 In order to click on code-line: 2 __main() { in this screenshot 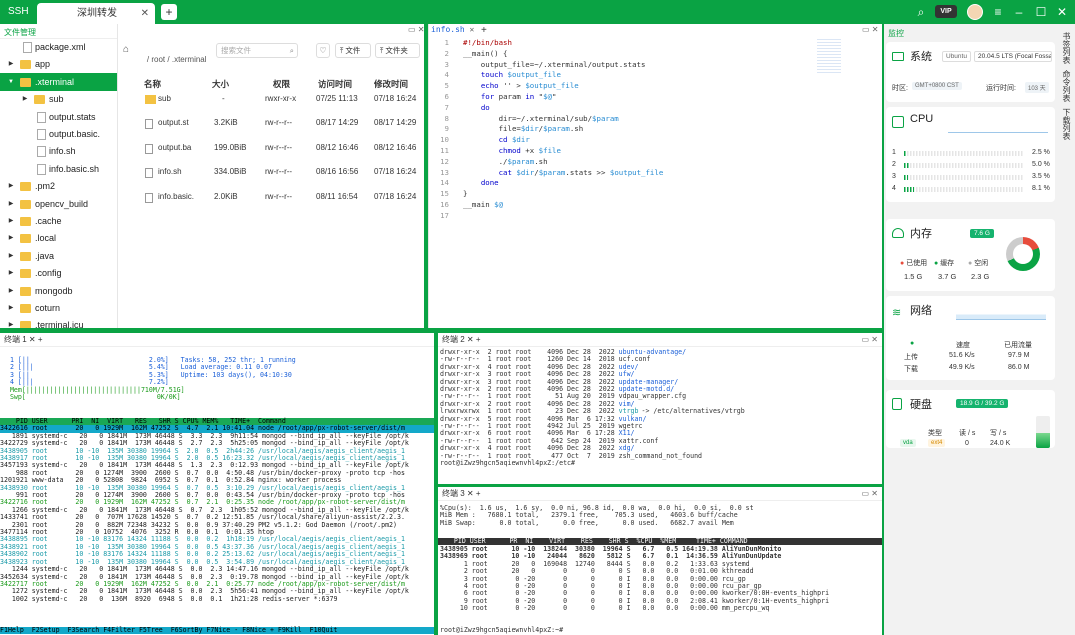, I will do `click(655, 54)`.